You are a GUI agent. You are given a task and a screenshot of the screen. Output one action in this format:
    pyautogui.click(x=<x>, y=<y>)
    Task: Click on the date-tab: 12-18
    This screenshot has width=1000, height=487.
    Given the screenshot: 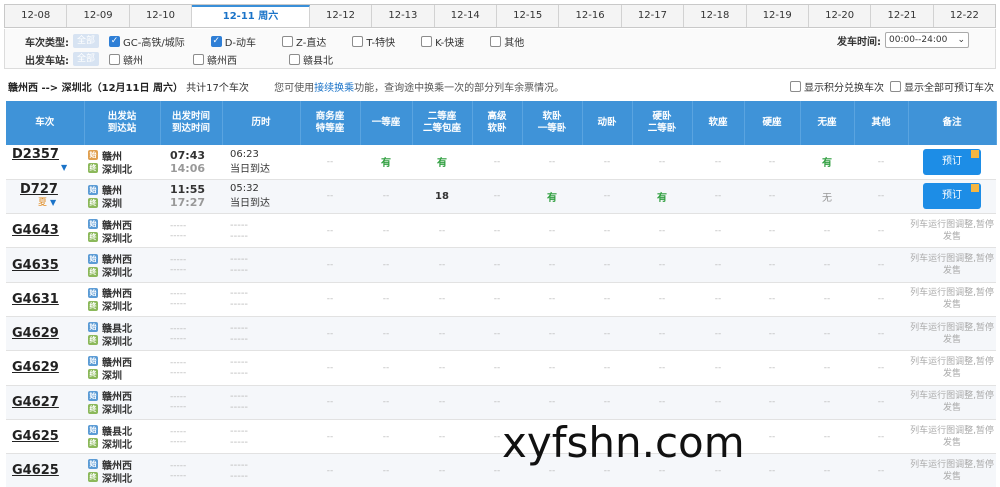 What is the action you would take?
    pyautogui.click(x=715, y=16)
    